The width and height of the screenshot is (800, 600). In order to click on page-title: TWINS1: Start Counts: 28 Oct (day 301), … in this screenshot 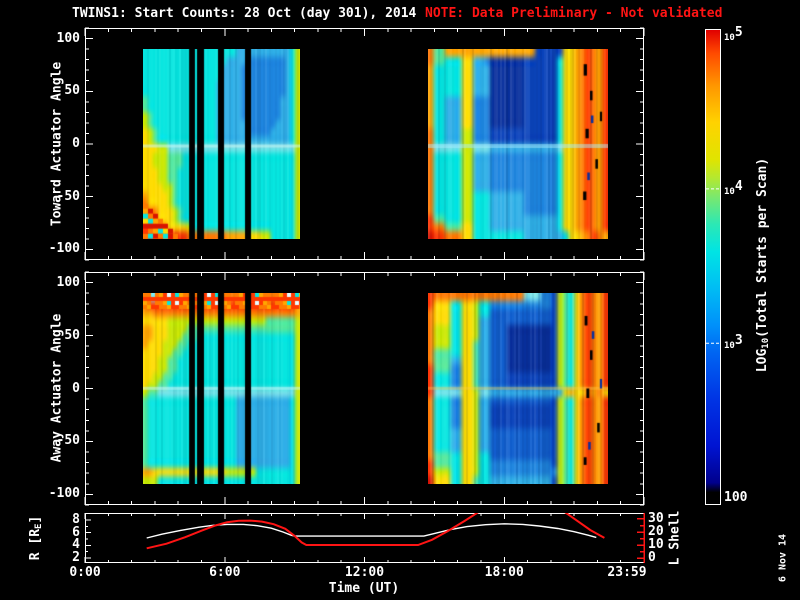, I will do `click(244, 13)`.